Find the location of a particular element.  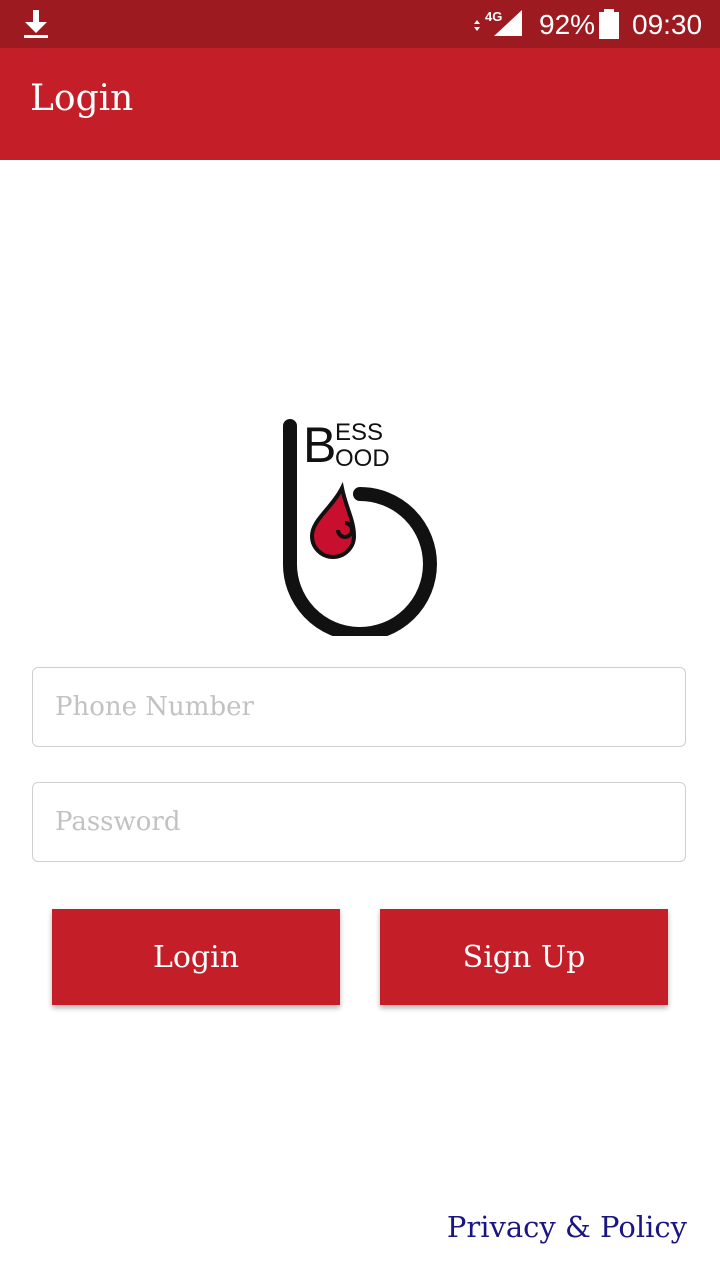

clock: 09:30 is located at coordinates (667, 24).